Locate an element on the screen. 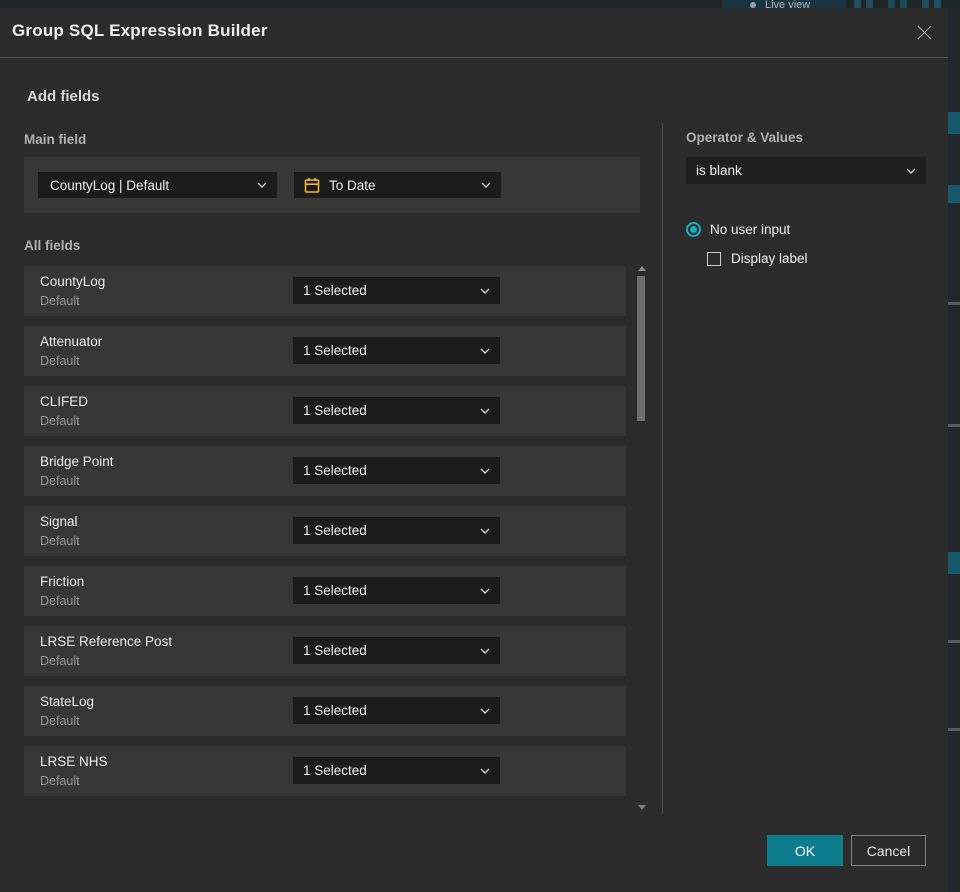 This screenshot has height=892, width=960. field-row: Attenuator Default 1 Selected is located at coordinates (325, 351).